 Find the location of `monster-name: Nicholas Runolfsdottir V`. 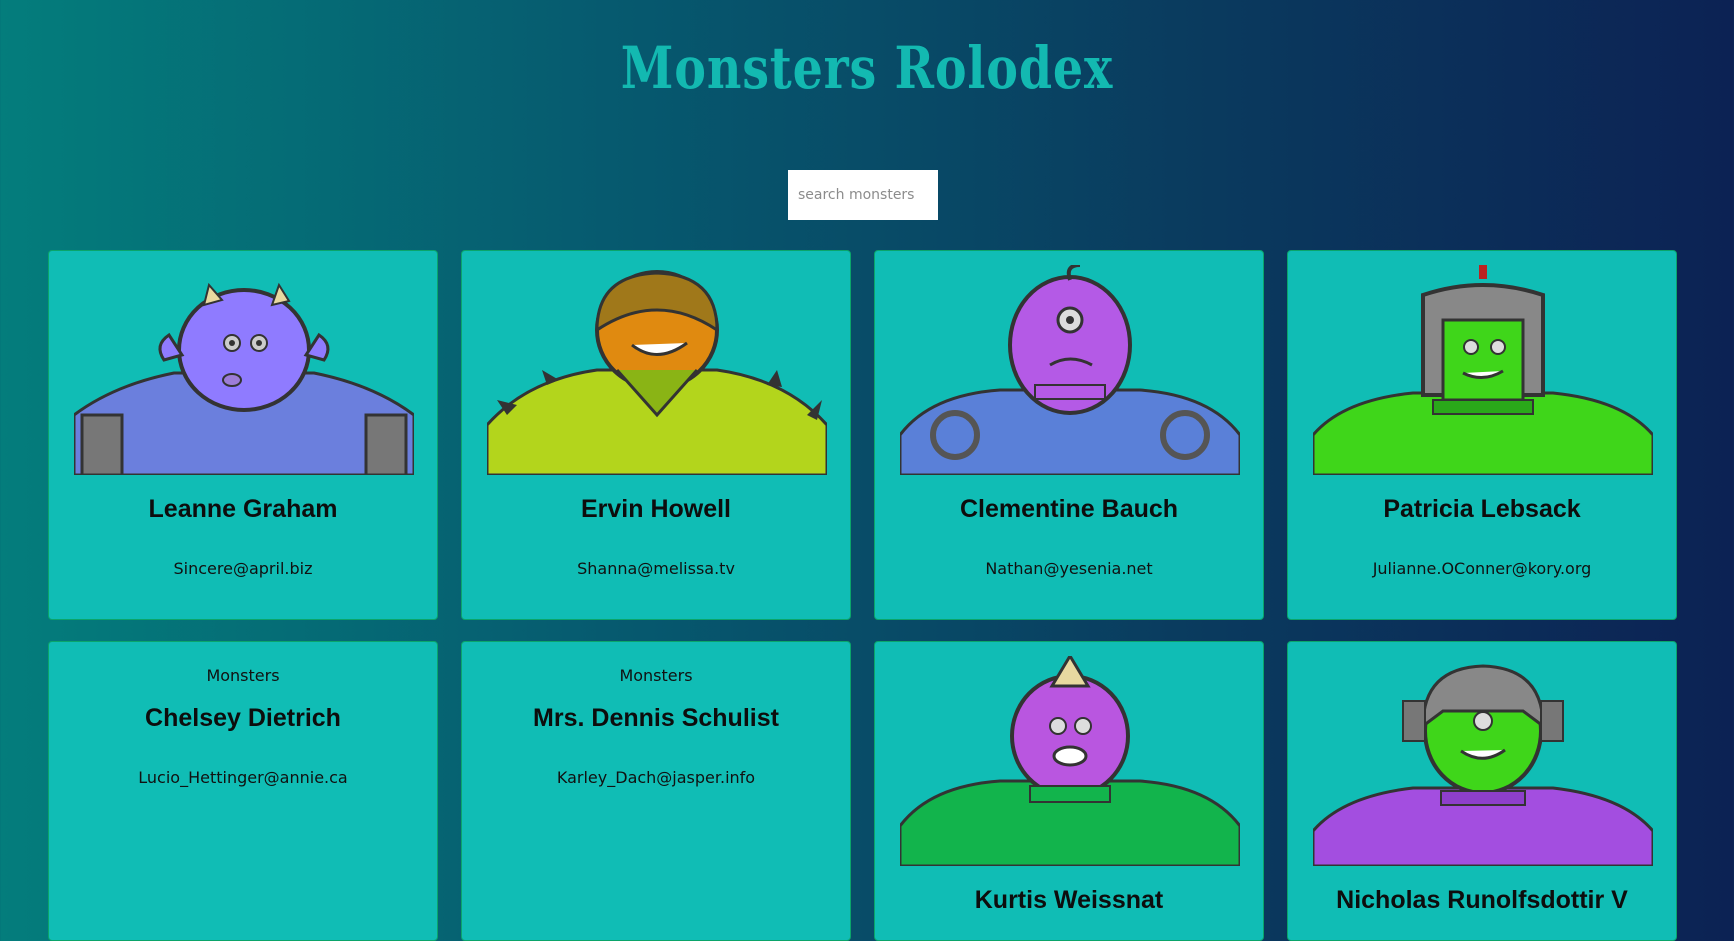

monster-name: Nicholas Runolfsdottir V is located at coordinates (1482, 900).